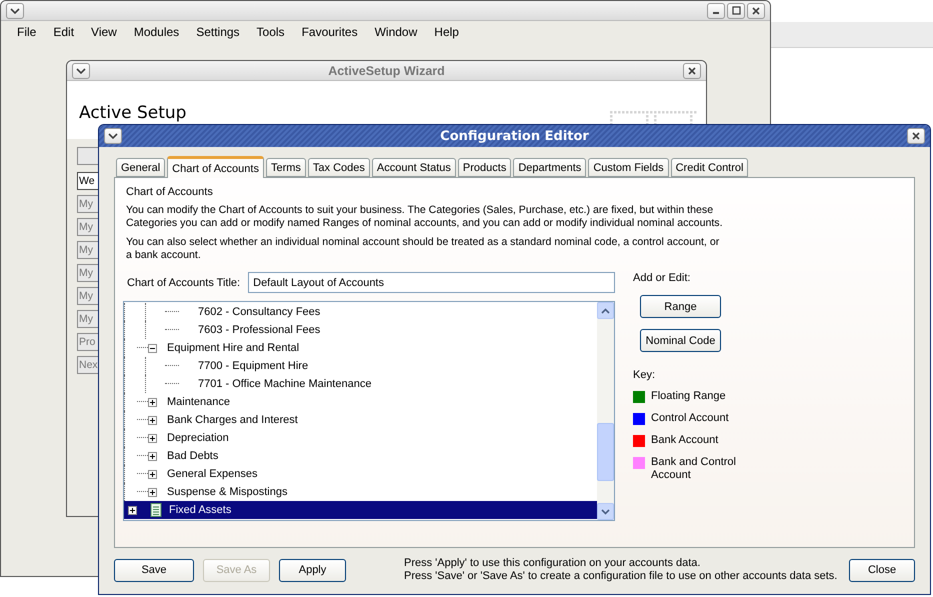  I want to click on tree-item-label: 7700 - Equipment Hire, so click(253, 366).